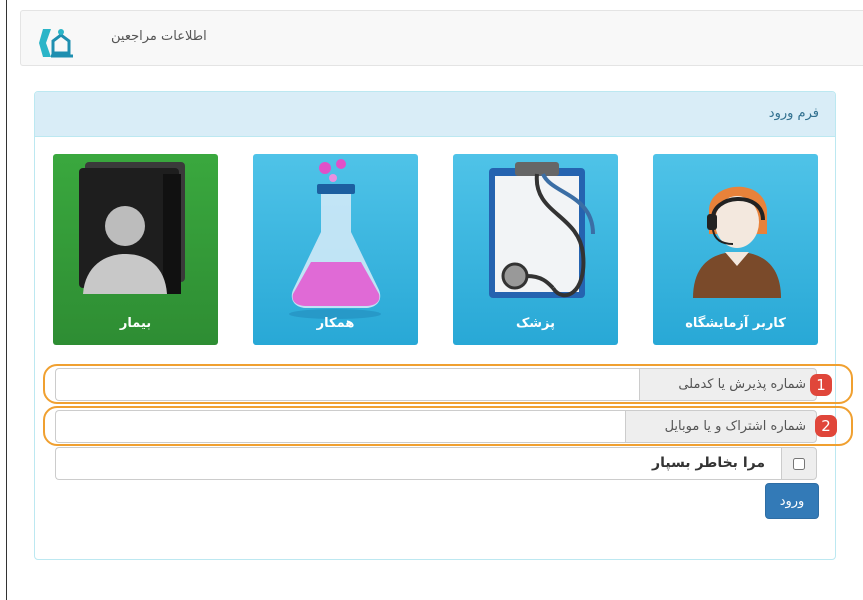 The width and height of the screenshot is (863, 600). What do you see at coordinates (535, 323) in the screenshot?
I see `tile-label-doctor: پزشک` at bounding box center [535, 323].